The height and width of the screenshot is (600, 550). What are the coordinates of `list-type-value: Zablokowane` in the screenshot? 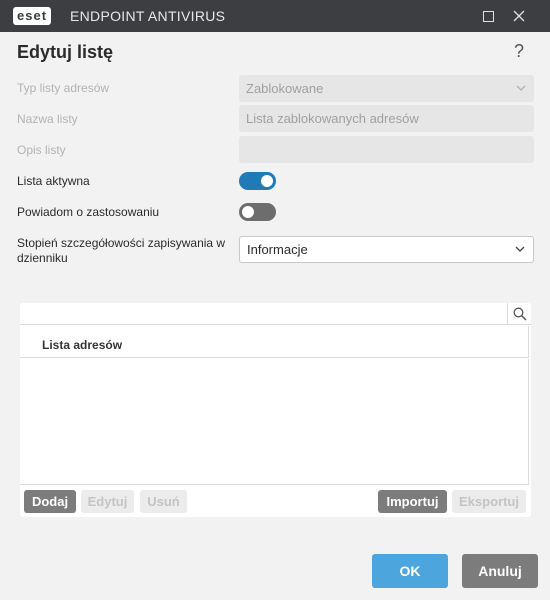 It's located at (285, 88).